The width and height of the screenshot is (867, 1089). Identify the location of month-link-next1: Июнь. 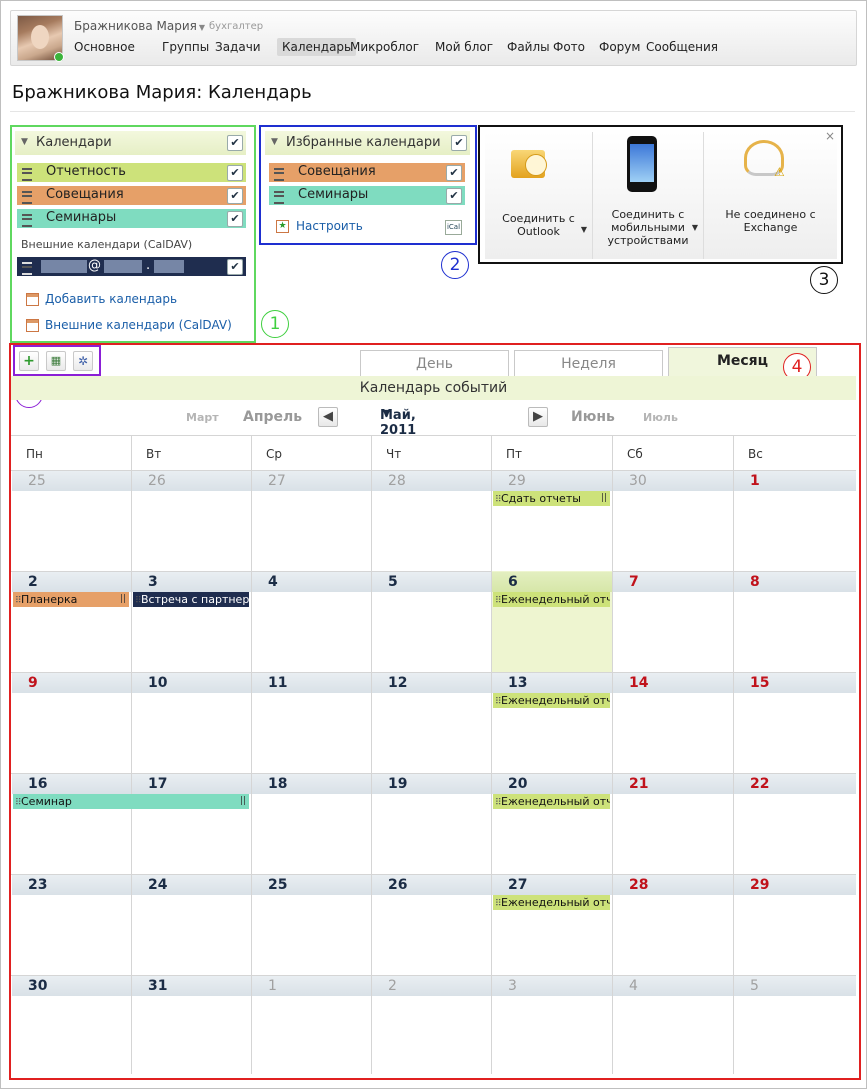
(593, 417).